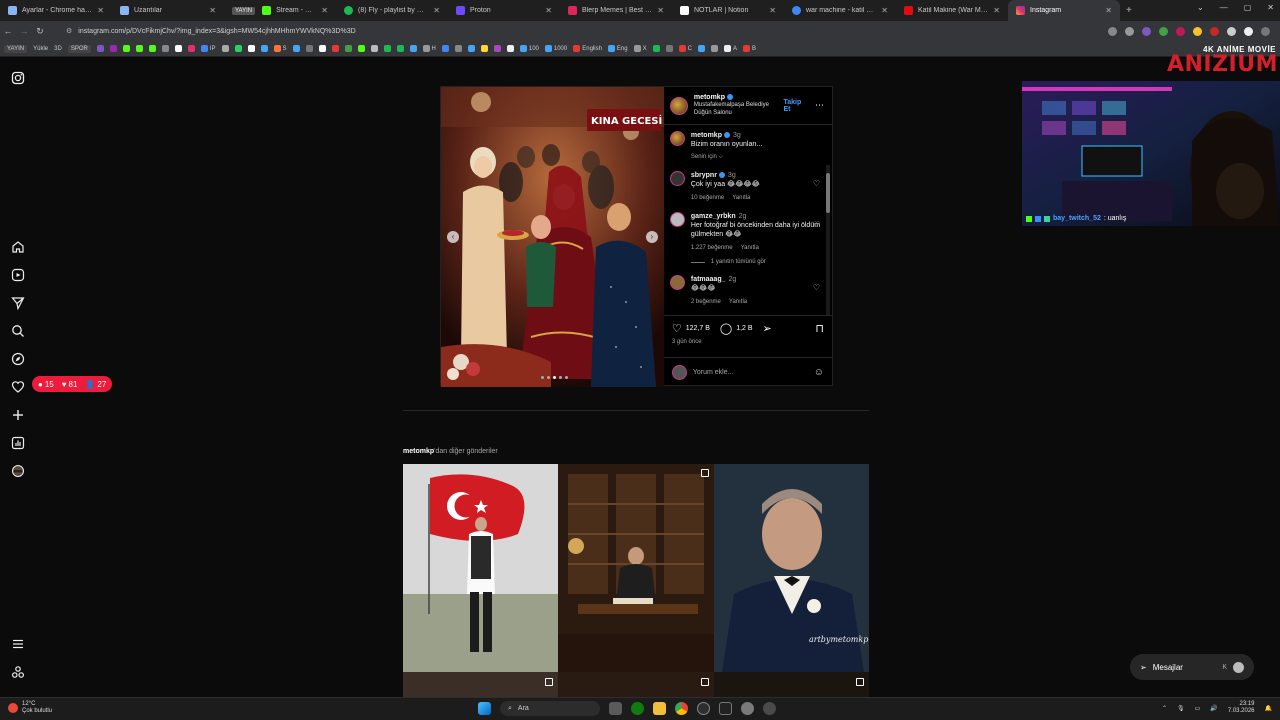 The width and height of the screenshot is (1280, 720). Describe the element at coordinates (767, 328) in the screenshot. I see `share-send-icon: ➢` at that location.